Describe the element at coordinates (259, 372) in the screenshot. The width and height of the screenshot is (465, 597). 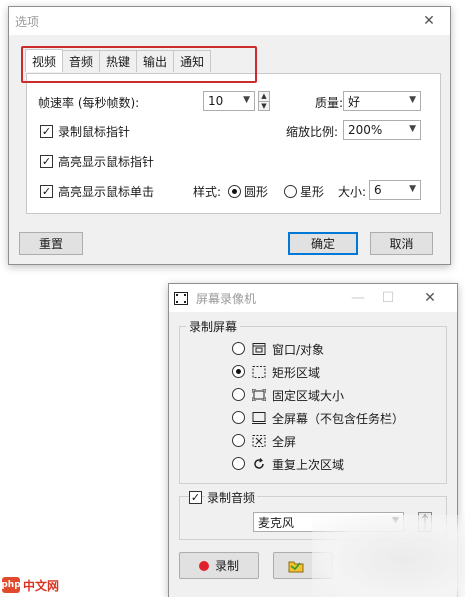
I see `rectangle-region-icon` at that location.